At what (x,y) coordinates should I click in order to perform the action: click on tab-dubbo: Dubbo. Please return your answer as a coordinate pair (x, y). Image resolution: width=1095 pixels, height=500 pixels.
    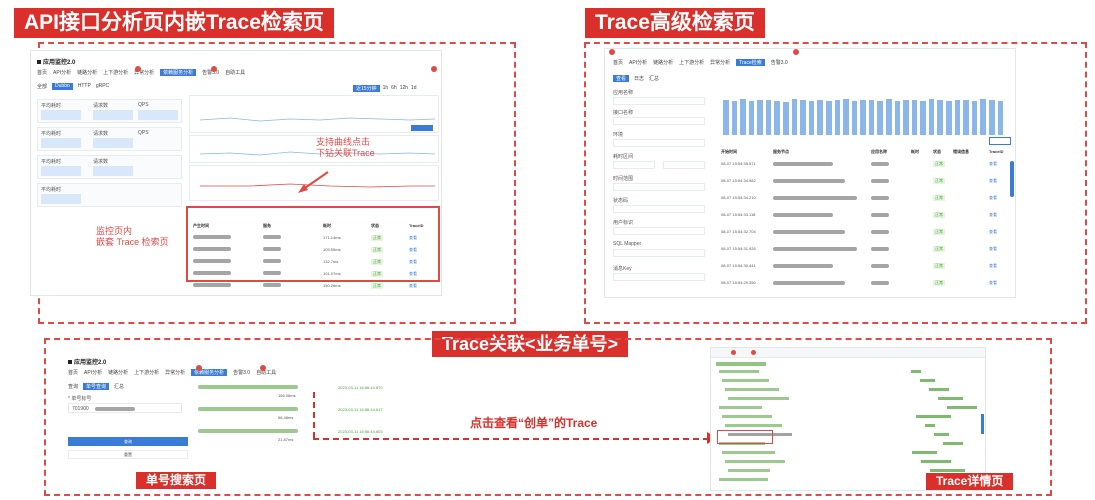
    Looking at the image, I should click on (62, 86).